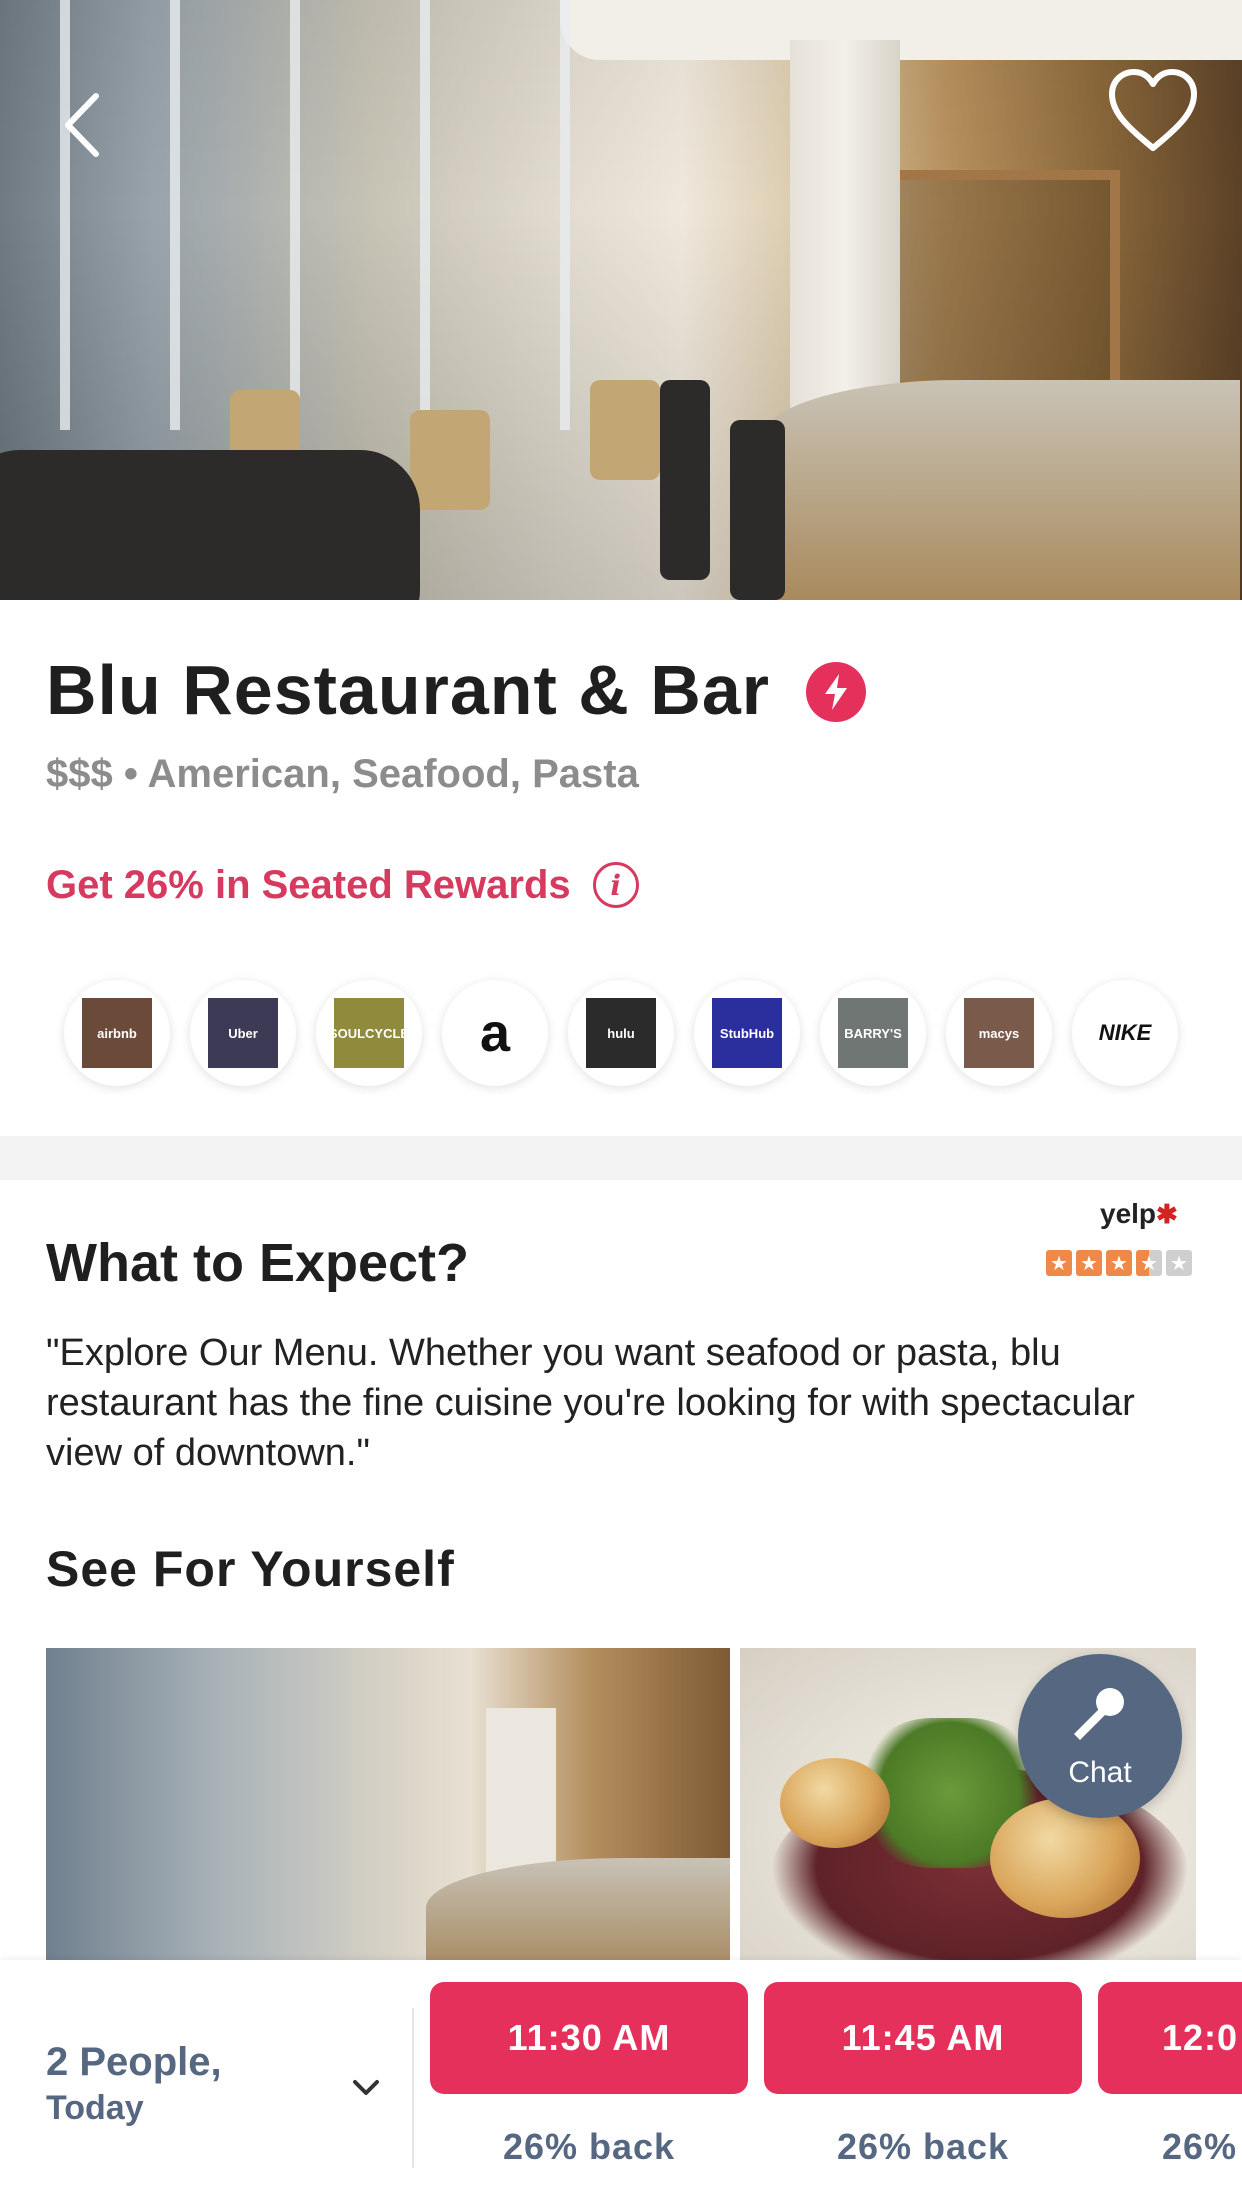  What do you see at coordinates (134, 2062) in the screenshot?
I see `party-size: 2 People,` at bounding box center [134, 2062].